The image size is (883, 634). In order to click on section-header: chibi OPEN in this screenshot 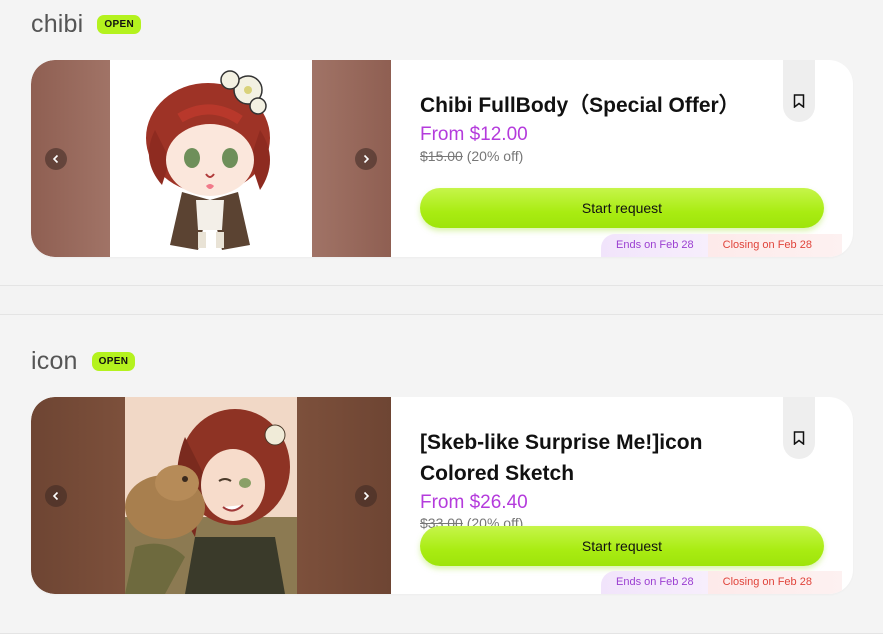, I will do `click(86, 24)`.